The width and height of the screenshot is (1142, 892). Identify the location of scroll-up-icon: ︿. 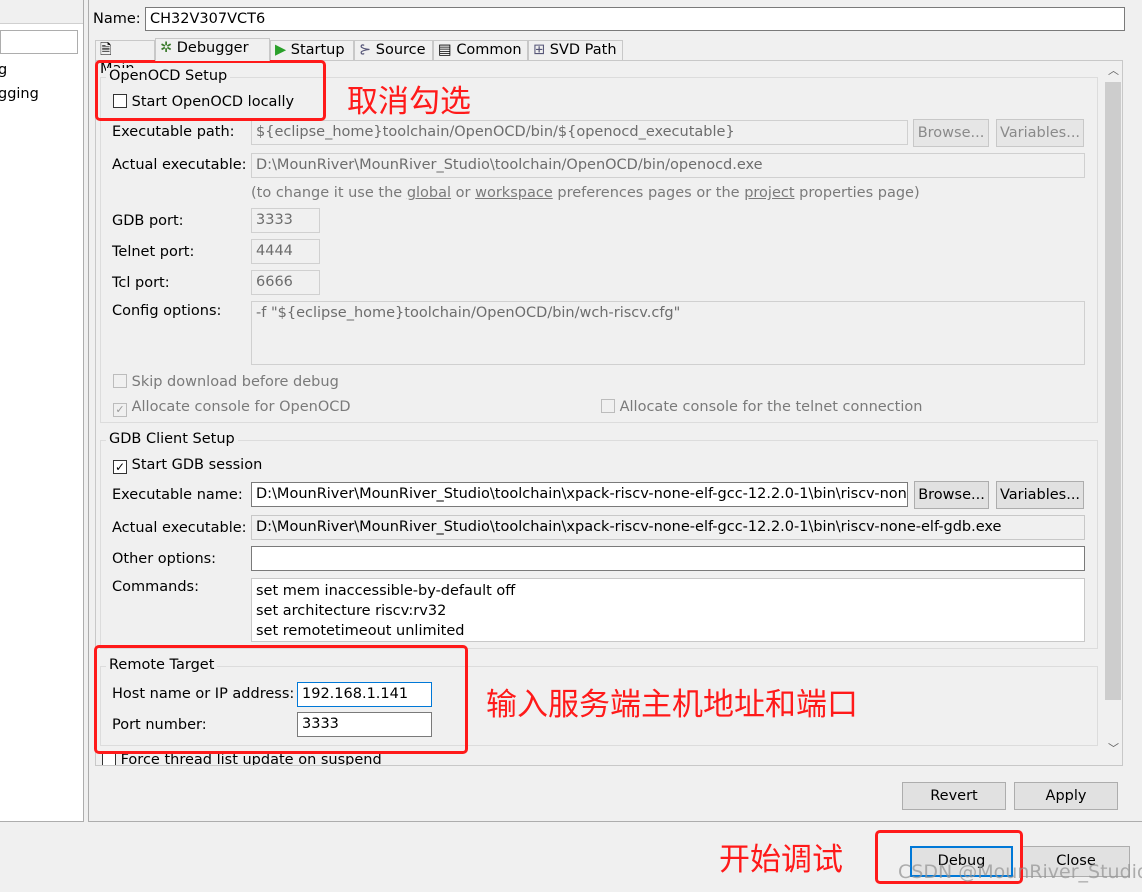
(1113, 70).